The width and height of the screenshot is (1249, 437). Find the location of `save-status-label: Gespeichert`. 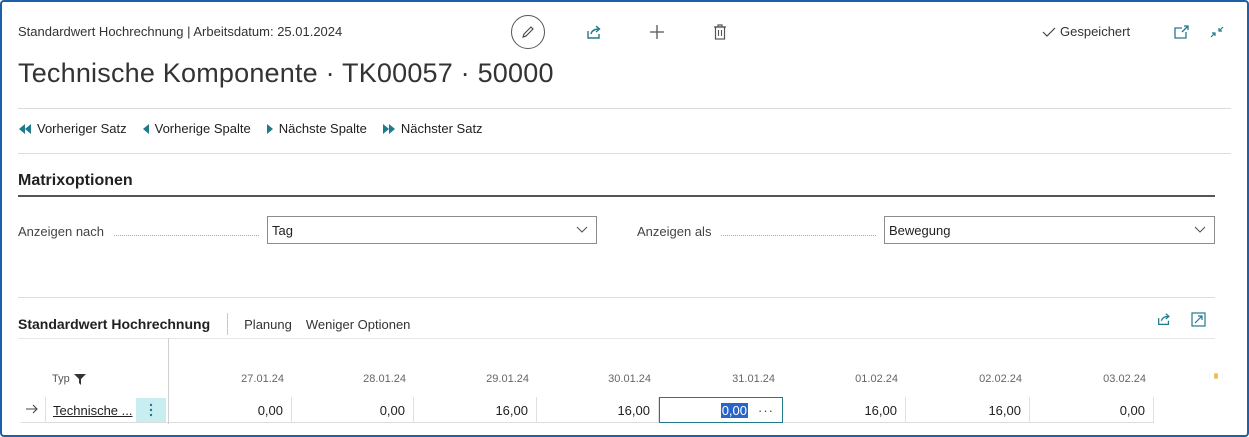

save-status-label: Gespeichert is located at coordinates (1095, 31).